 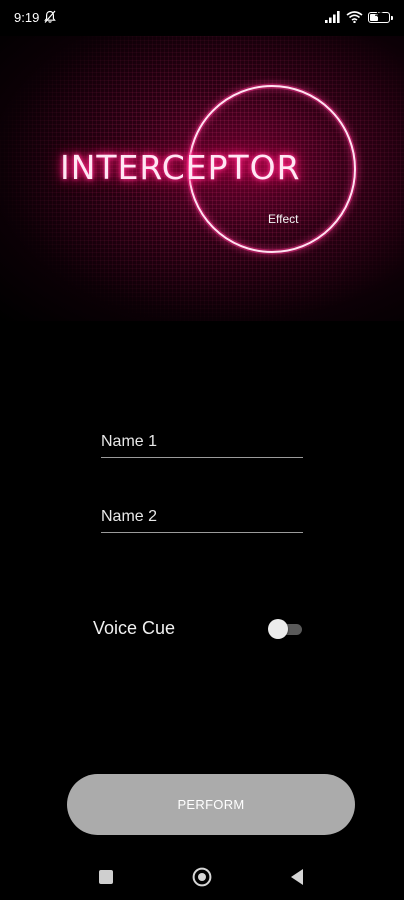 What do you see at coordinates (50, 16) in the screenshot?
I see `bell-off-icon` at bounding box center [50, 16].